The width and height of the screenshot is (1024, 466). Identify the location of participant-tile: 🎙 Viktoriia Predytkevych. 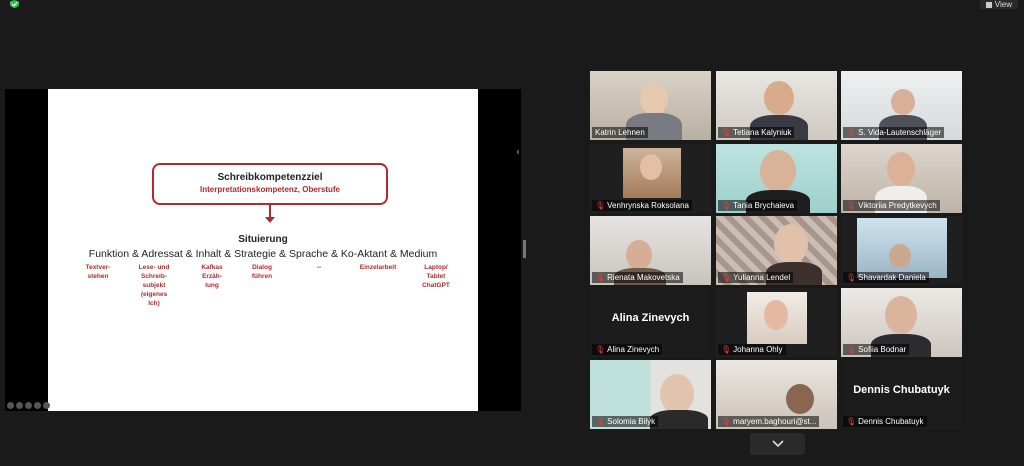
(901, 178).